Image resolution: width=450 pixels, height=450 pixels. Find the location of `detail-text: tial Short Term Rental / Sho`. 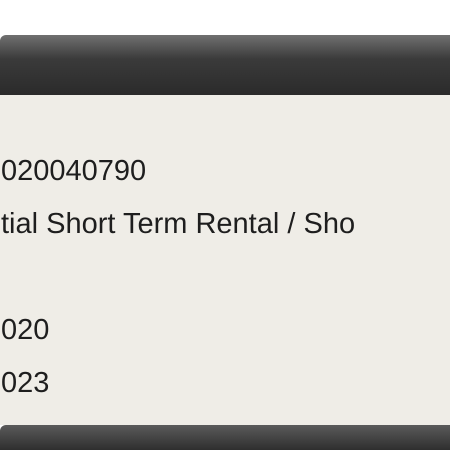

detail-text: tial Short Term Rental / Sho is located at coordinates (178, 224).